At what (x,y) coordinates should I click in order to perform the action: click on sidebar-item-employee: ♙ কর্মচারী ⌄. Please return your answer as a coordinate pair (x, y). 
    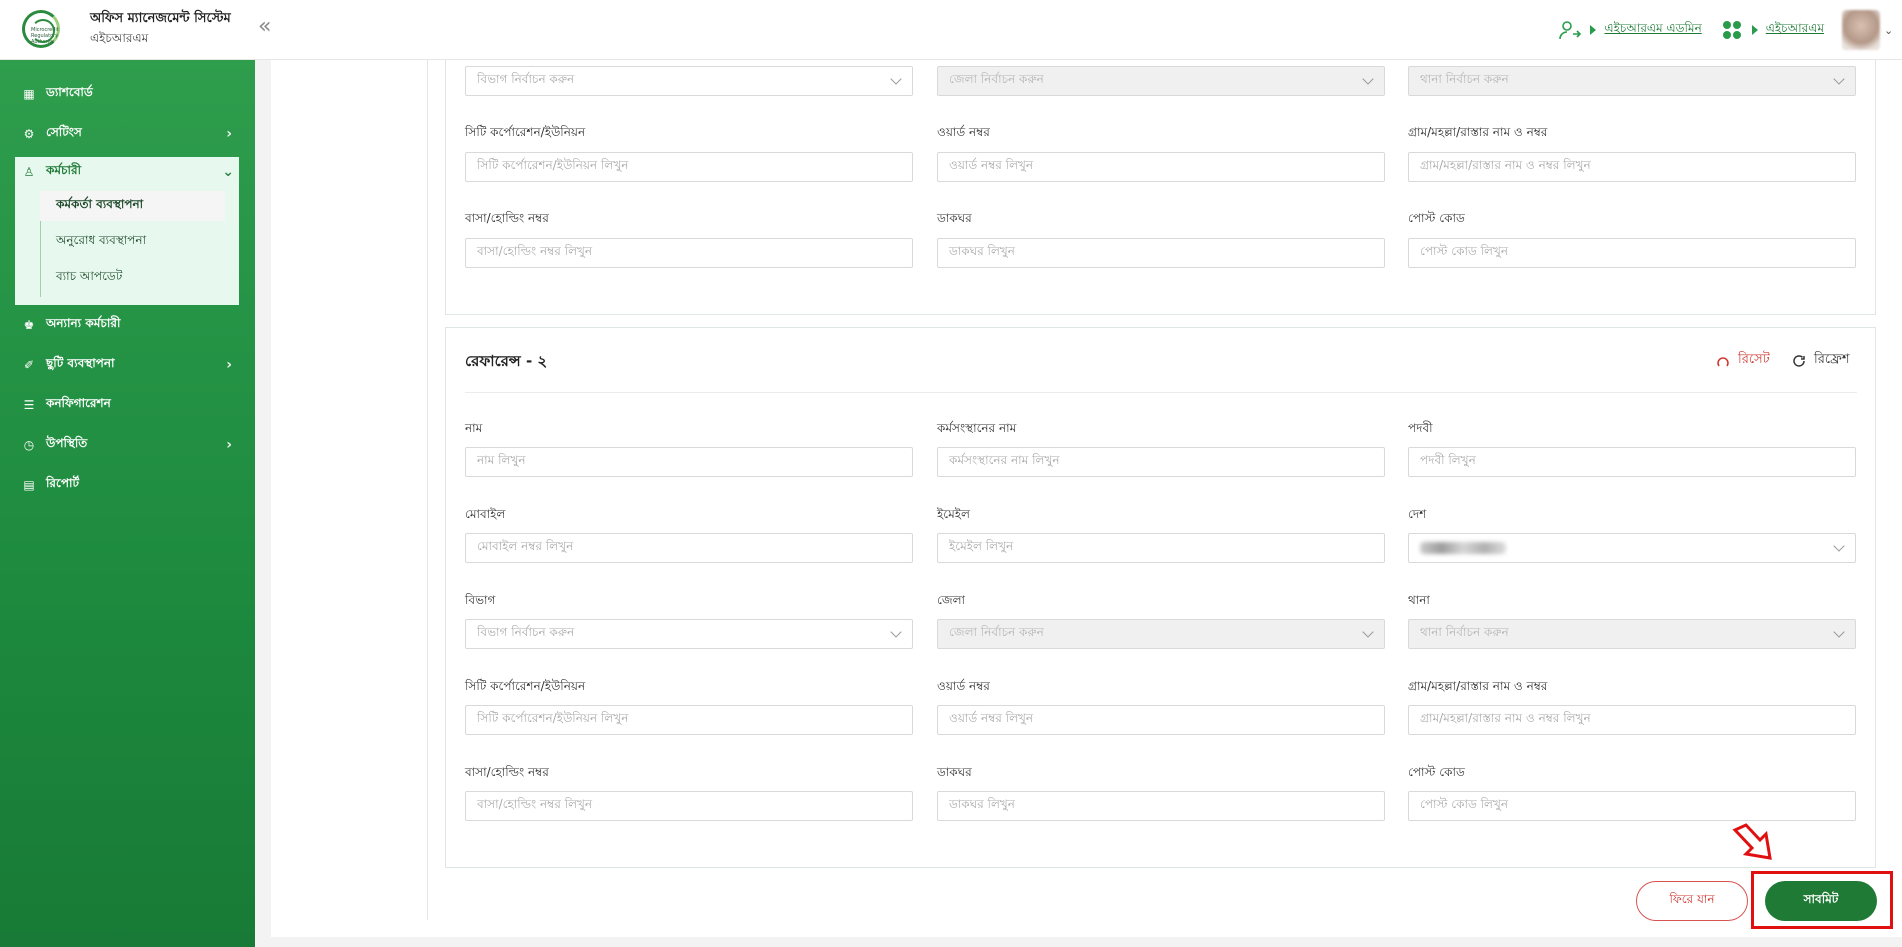
    Looking at the image, I should click on (128, 172).